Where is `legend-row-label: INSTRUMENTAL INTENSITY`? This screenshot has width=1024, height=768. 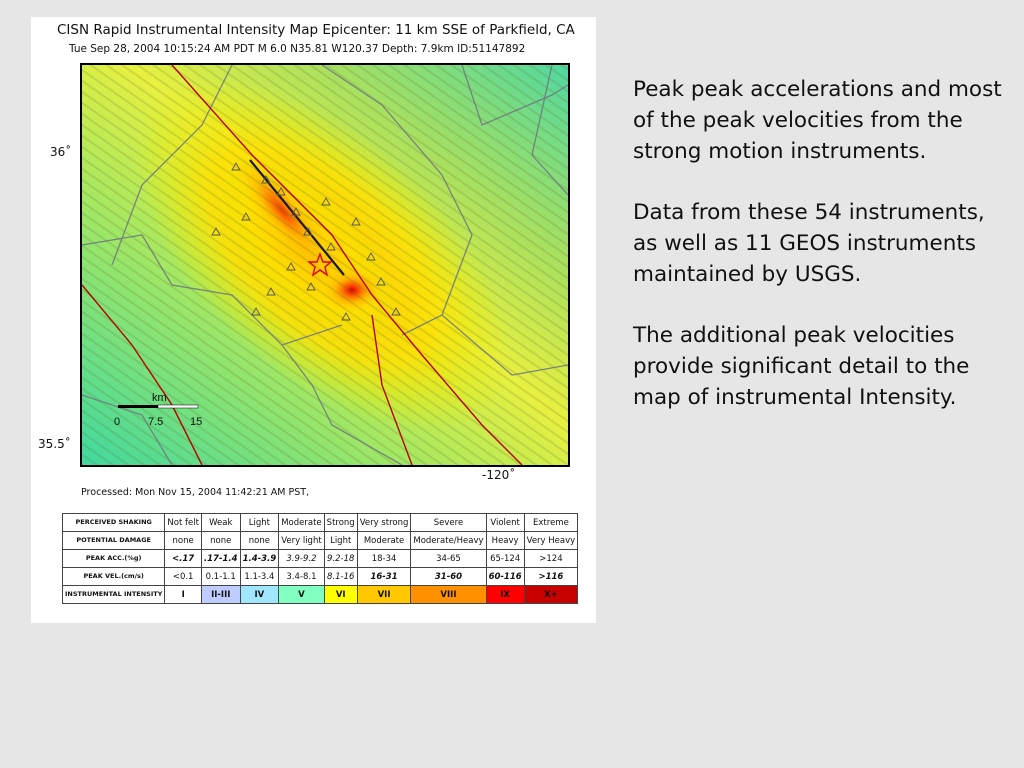 legend-row-label: INSTRUMENTAL INTENSITY is located at coordinates (113, 594).